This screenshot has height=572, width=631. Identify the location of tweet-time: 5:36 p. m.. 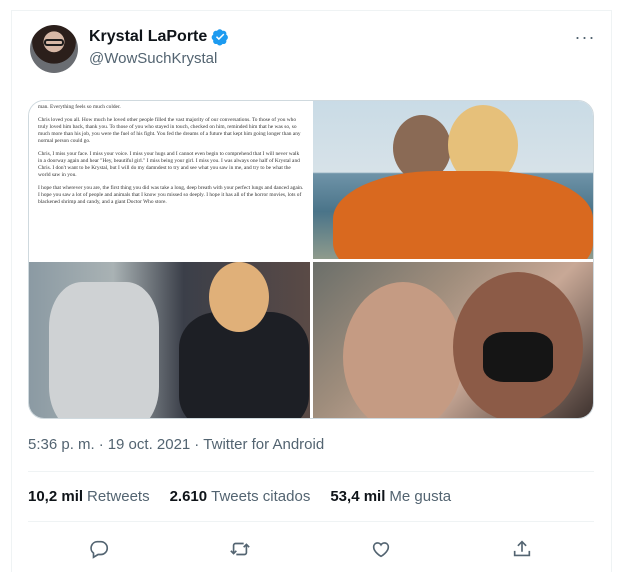
(61, 444).